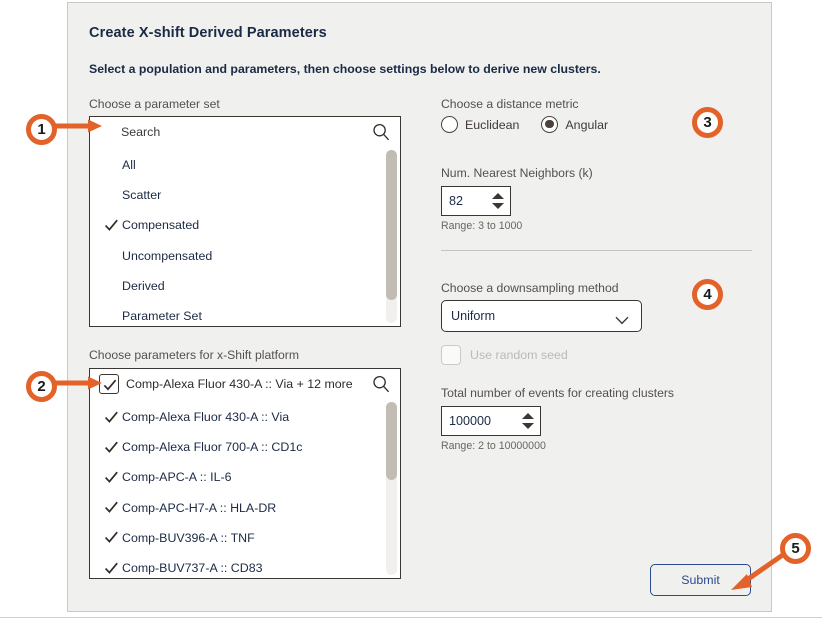 The width and height of the screenshot is (822, 625). What do you see at coordinates (245, 256) in the screenshot?
I see `list-item: Uncompensated` at bounding box center [245, 256].